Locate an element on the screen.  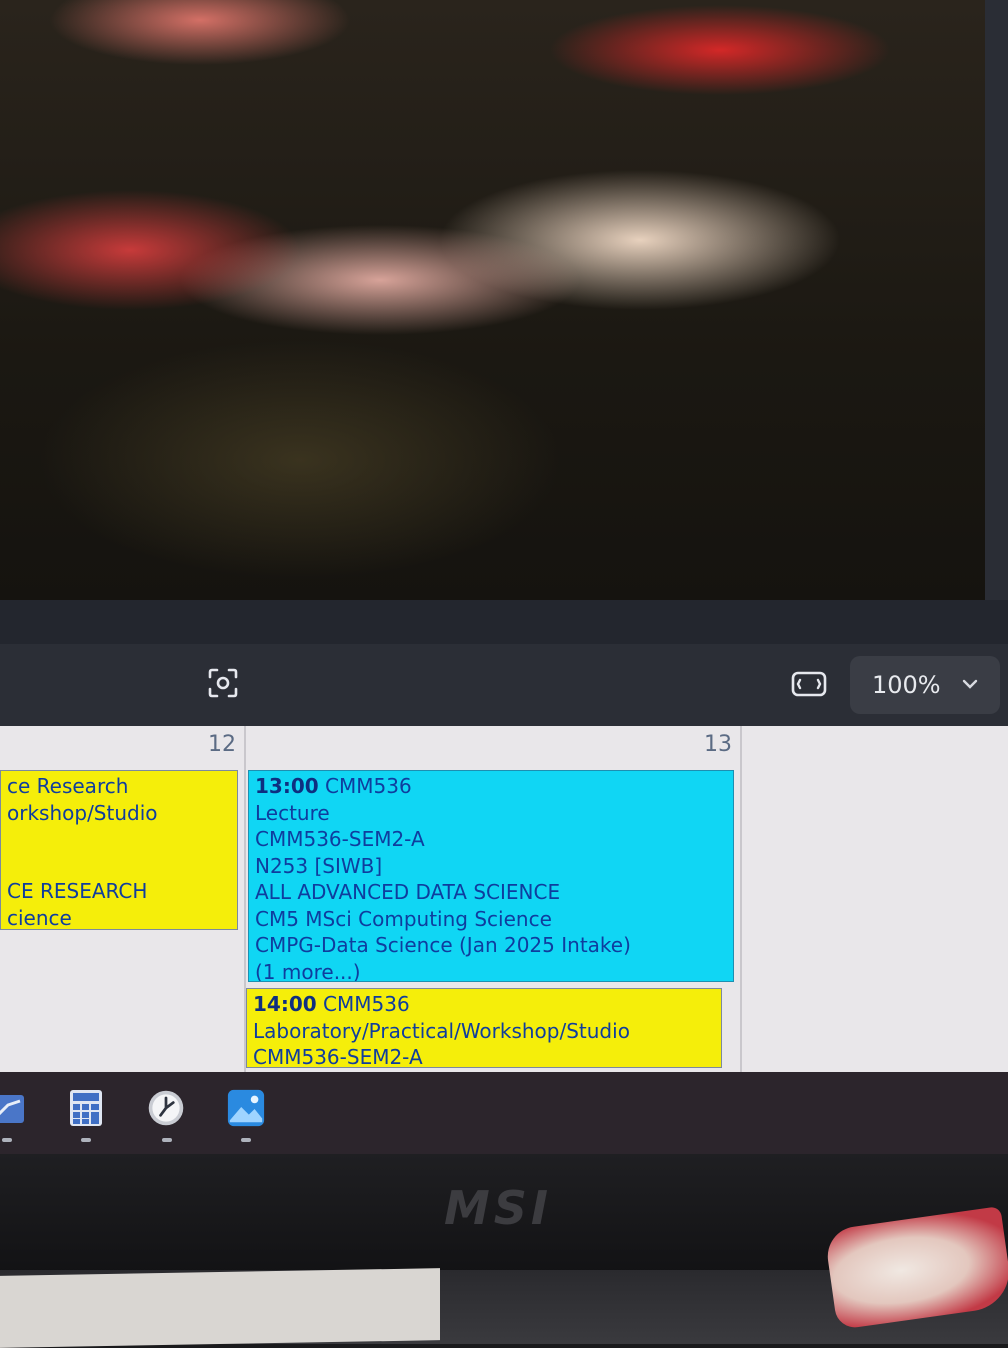
photos-icon is located at coordinates (246, 1108).